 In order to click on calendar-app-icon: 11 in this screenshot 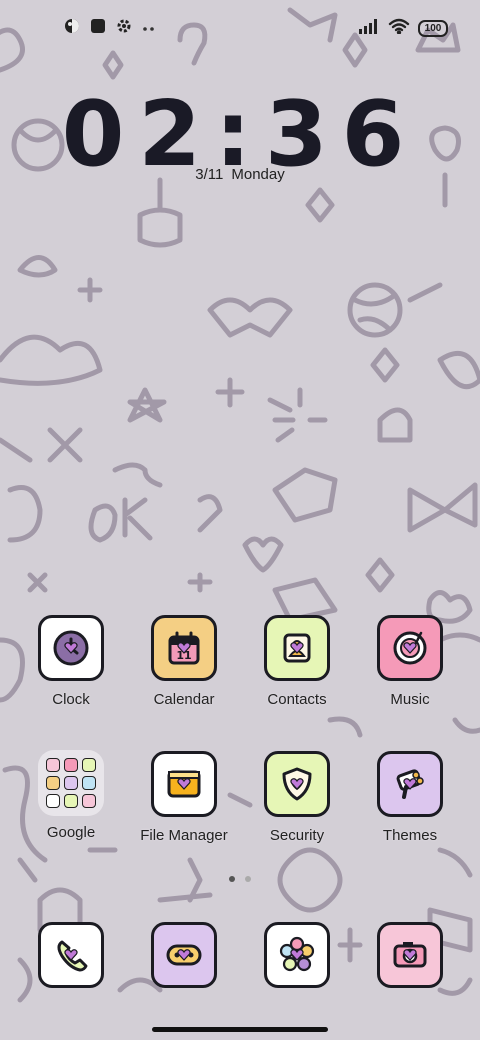, I will do `click(184, 648)`.